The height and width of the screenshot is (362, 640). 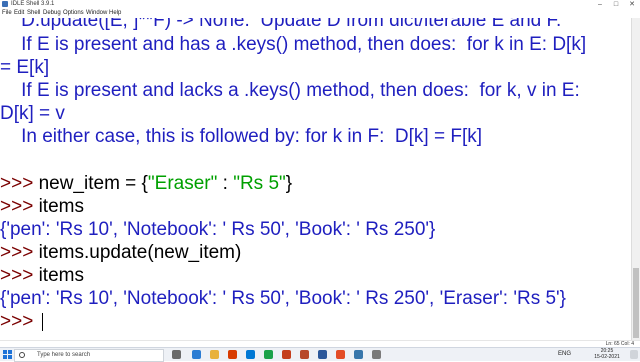 I want to click on menu-file: File, so click(x=7, y=13).